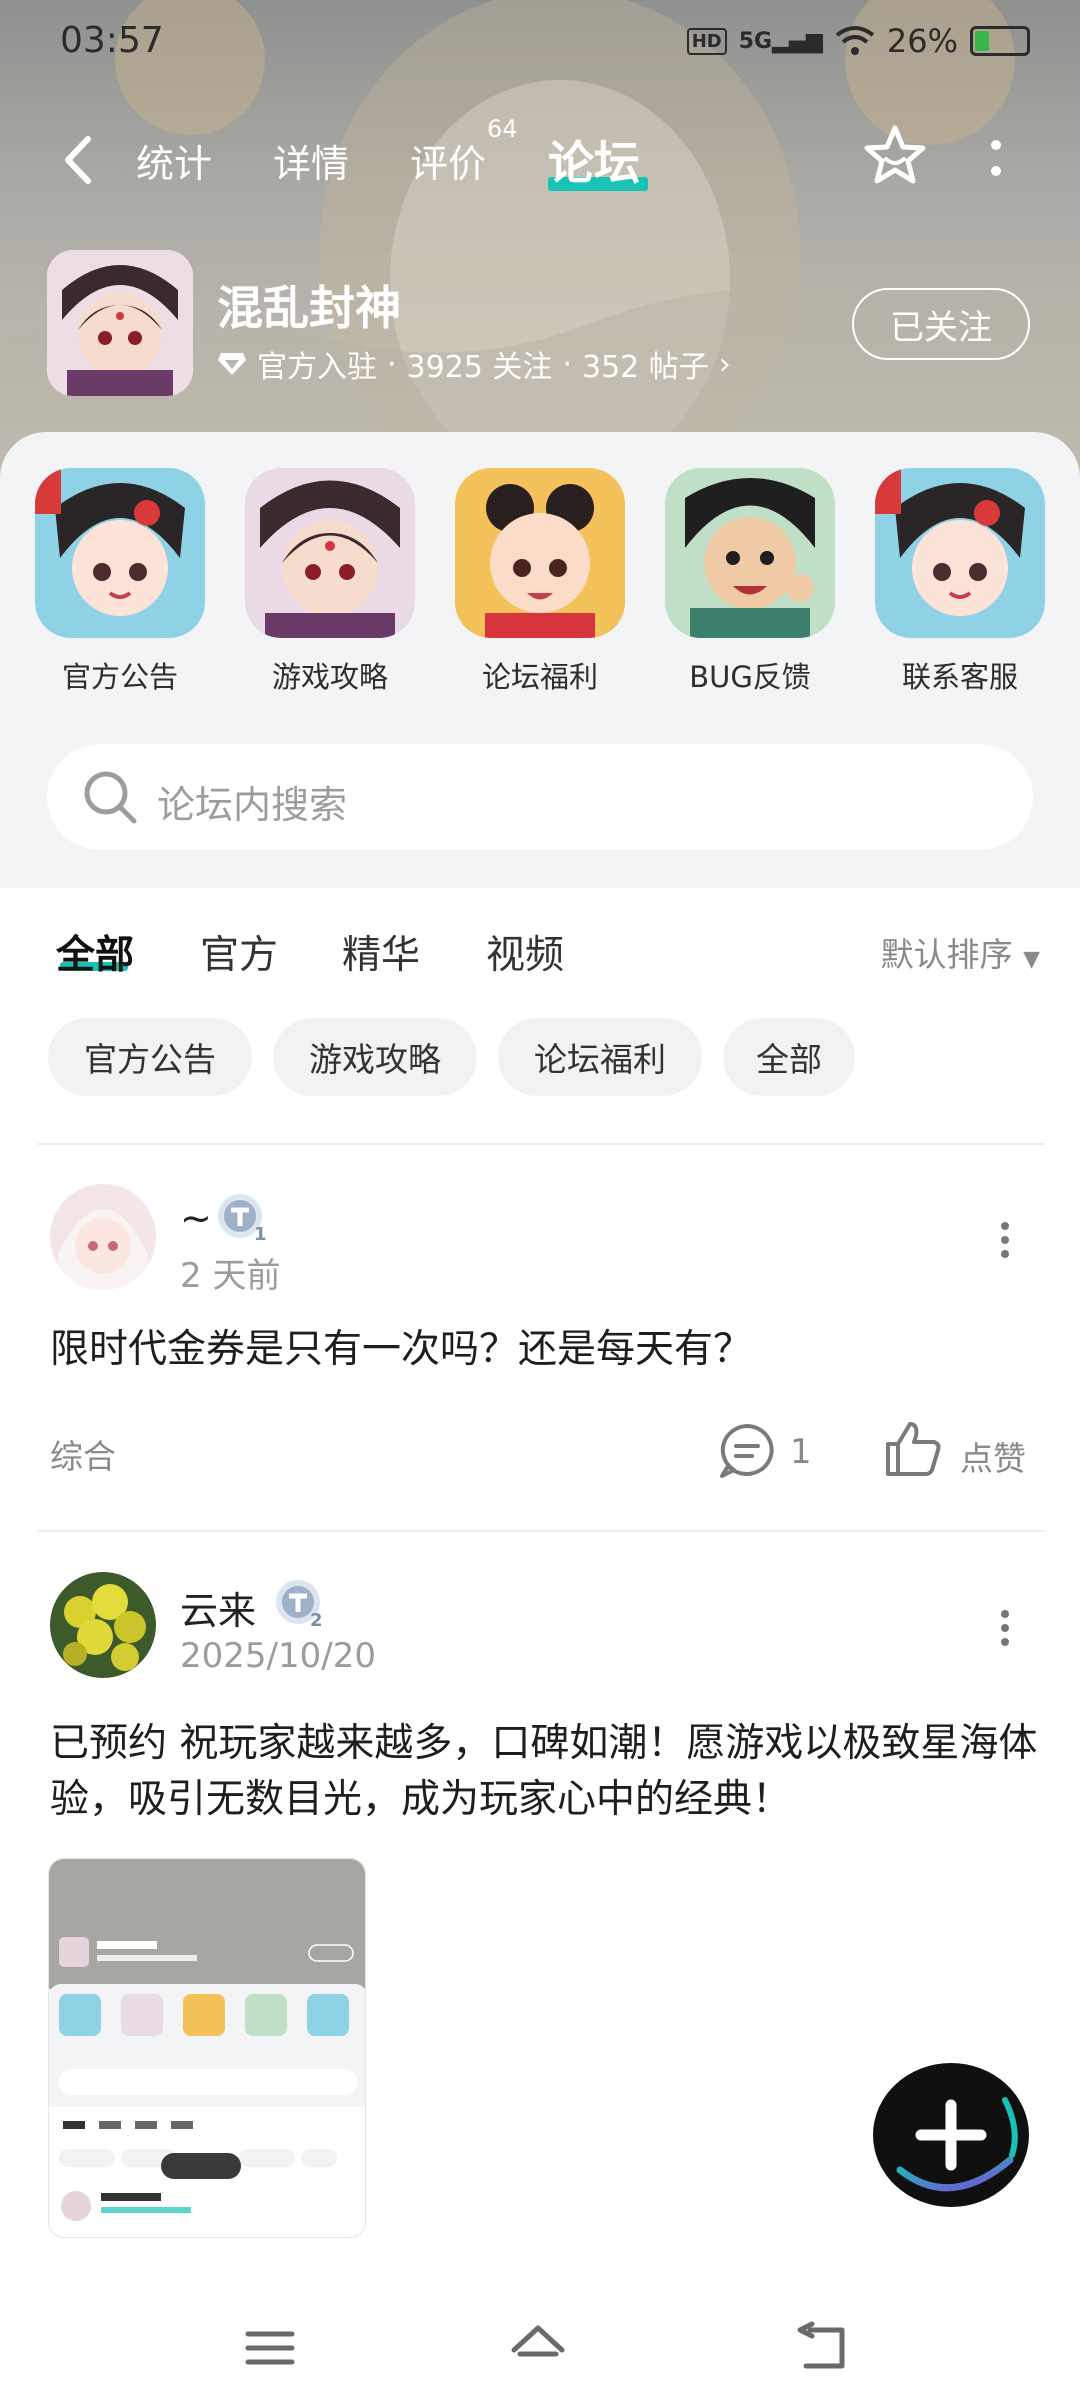 This screenshot has width=1080, height=2408. I want to click on forum-search-bar: 论坛内搜索, so click(540, 797).